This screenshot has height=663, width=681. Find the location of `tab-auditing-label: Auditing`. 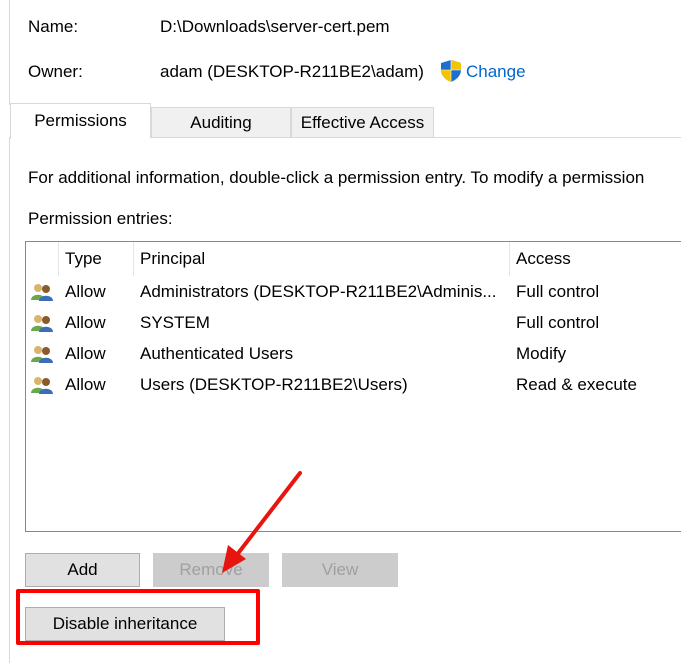

tab-auditing-label: Auditing is located at coordinates (221, 122).